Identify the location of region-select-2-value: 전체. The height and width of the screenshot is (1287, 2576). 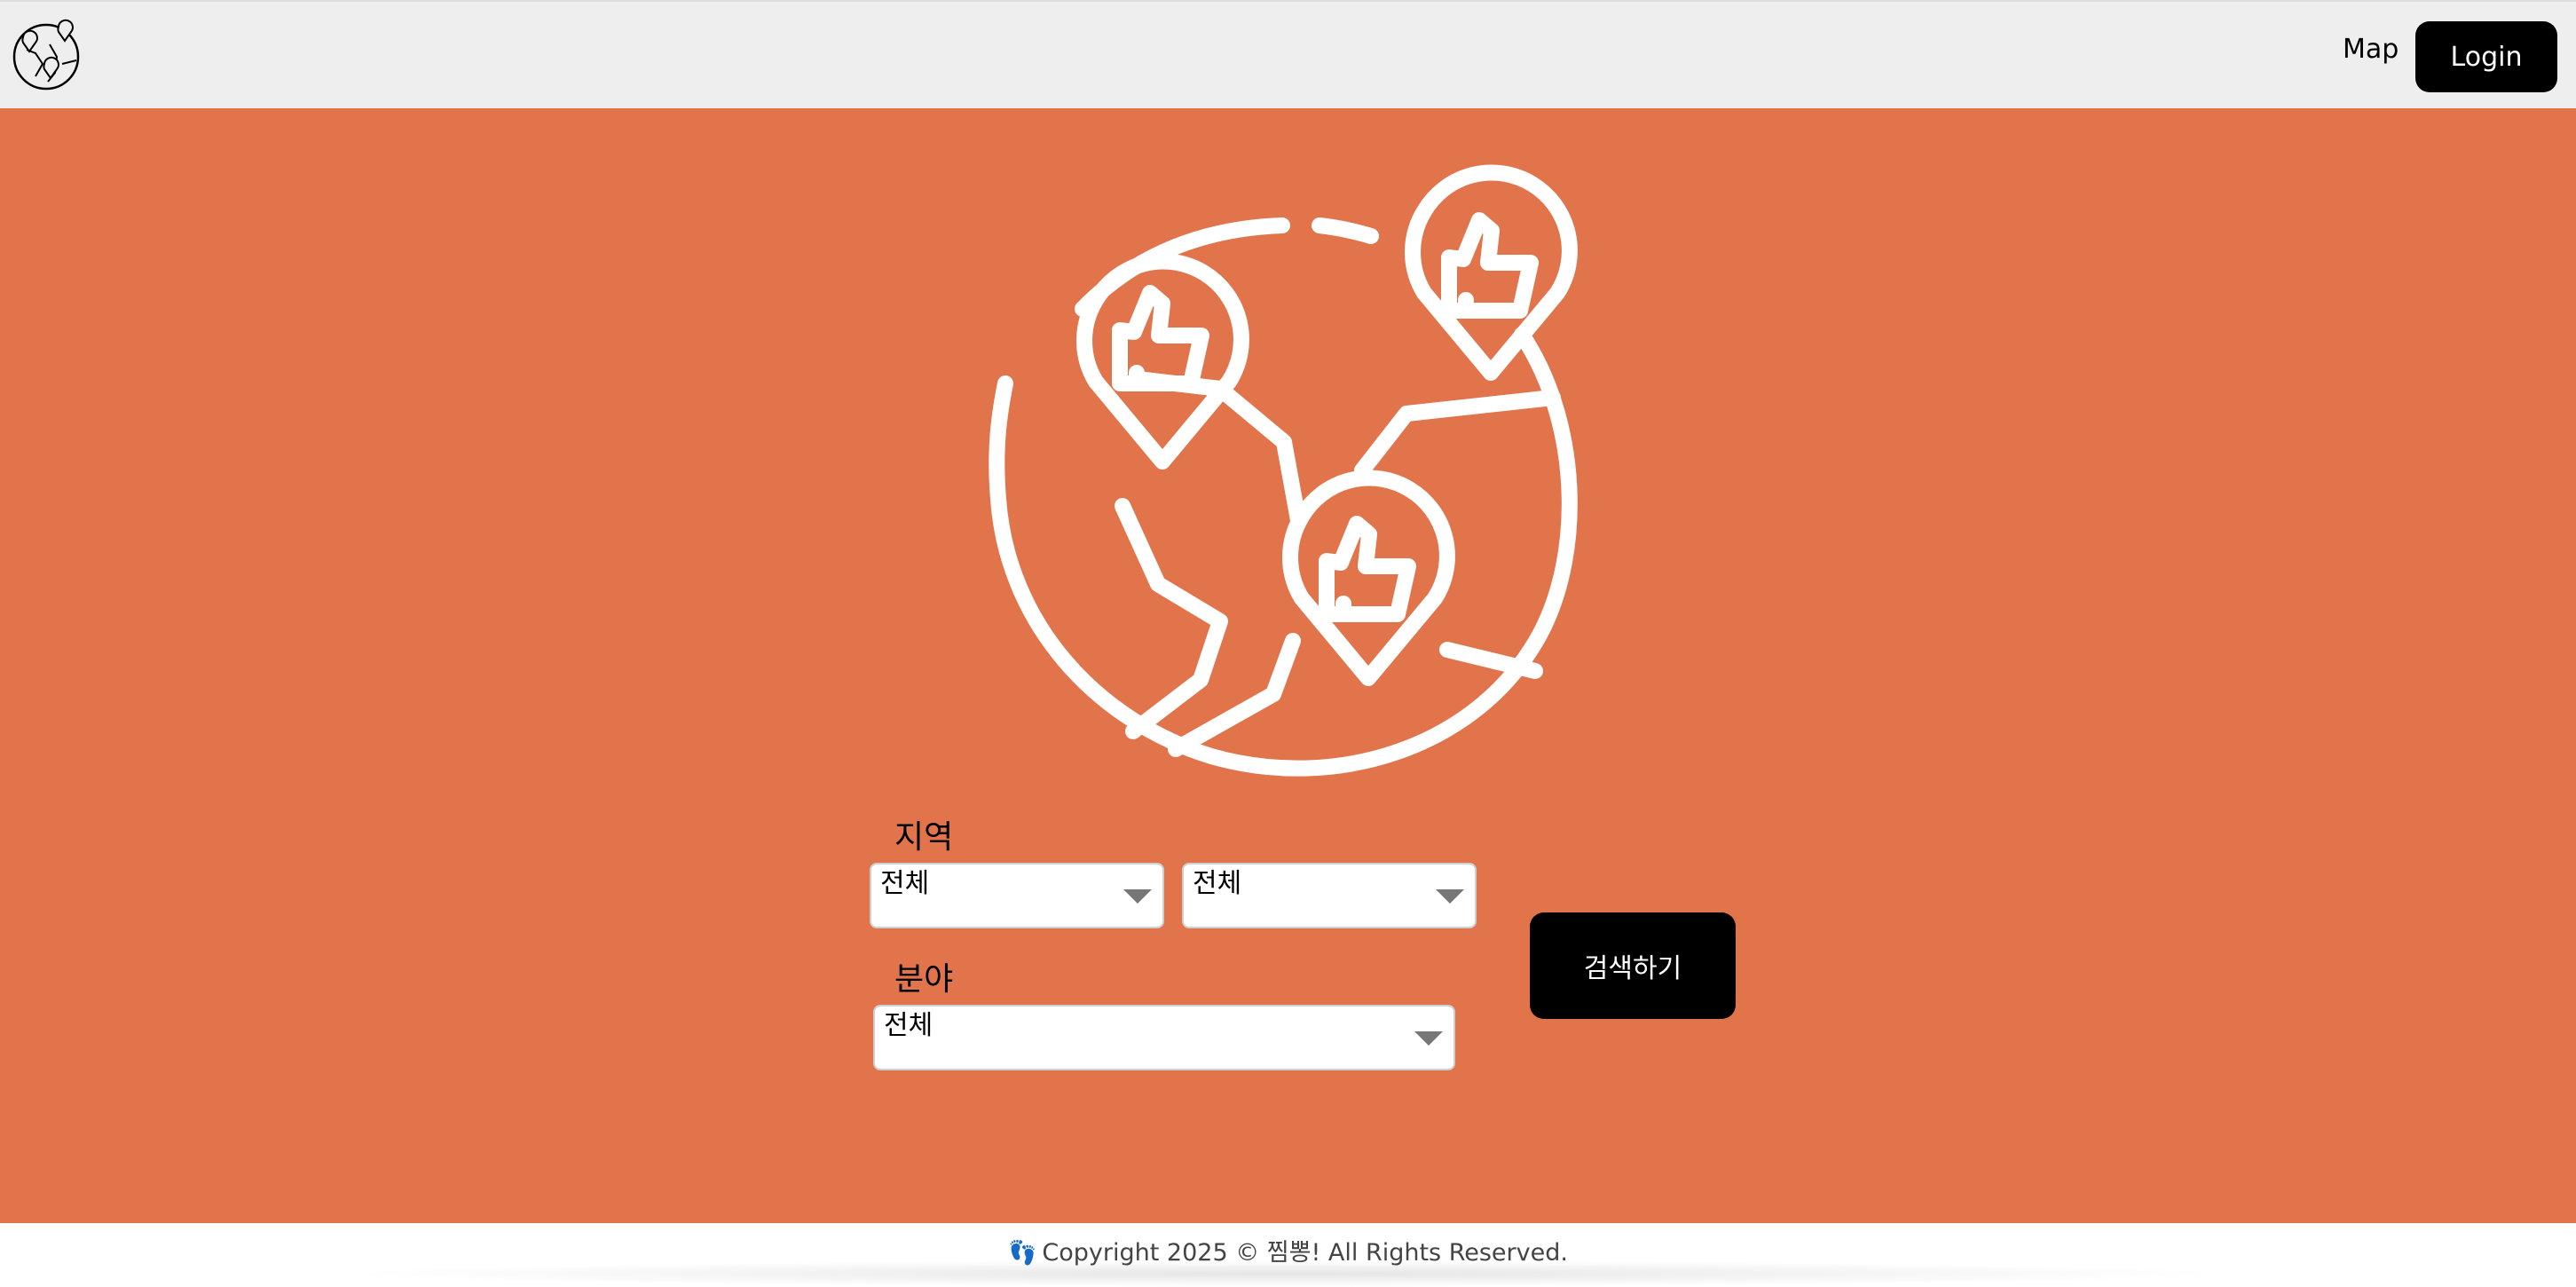
(1217, 883).